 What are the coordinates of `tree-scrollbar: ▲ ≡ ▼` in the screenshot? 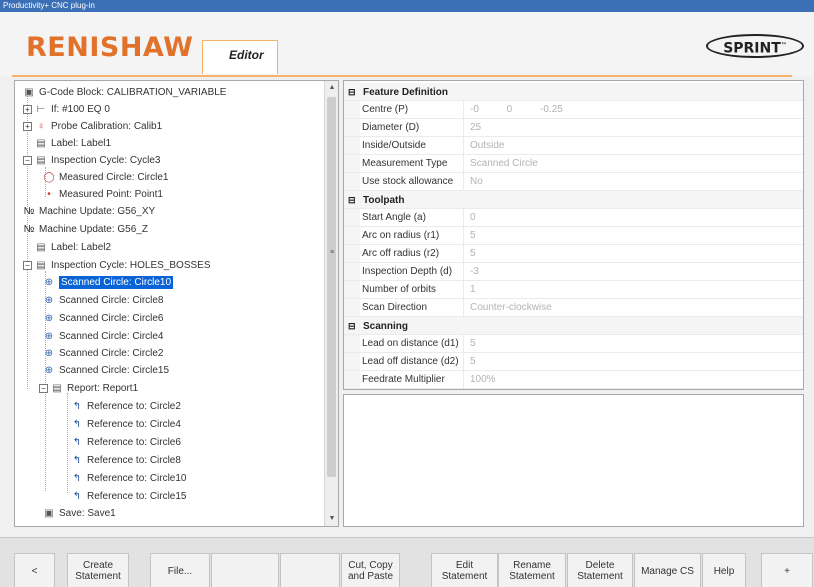 It's located at (331, 303).